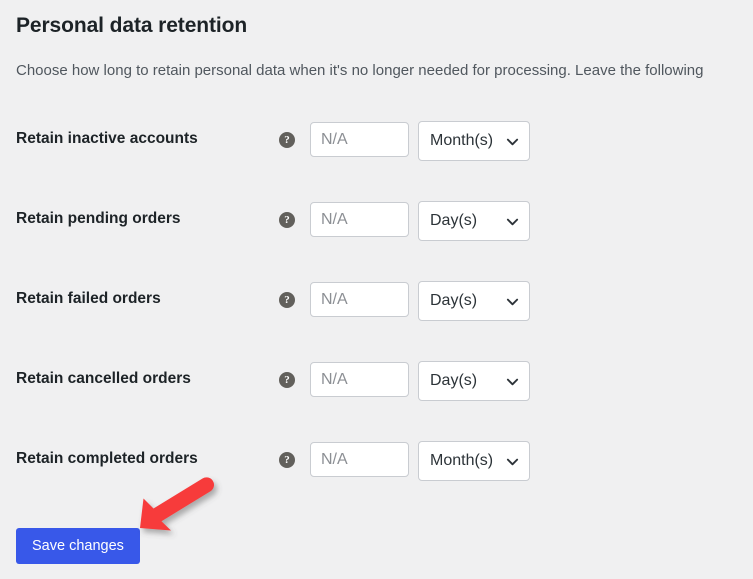 Image resolution: width=753 pixels, height=579 pixels. I want to click on retention-row: Retain cancelled orders? Day(s), so click(376, 384).